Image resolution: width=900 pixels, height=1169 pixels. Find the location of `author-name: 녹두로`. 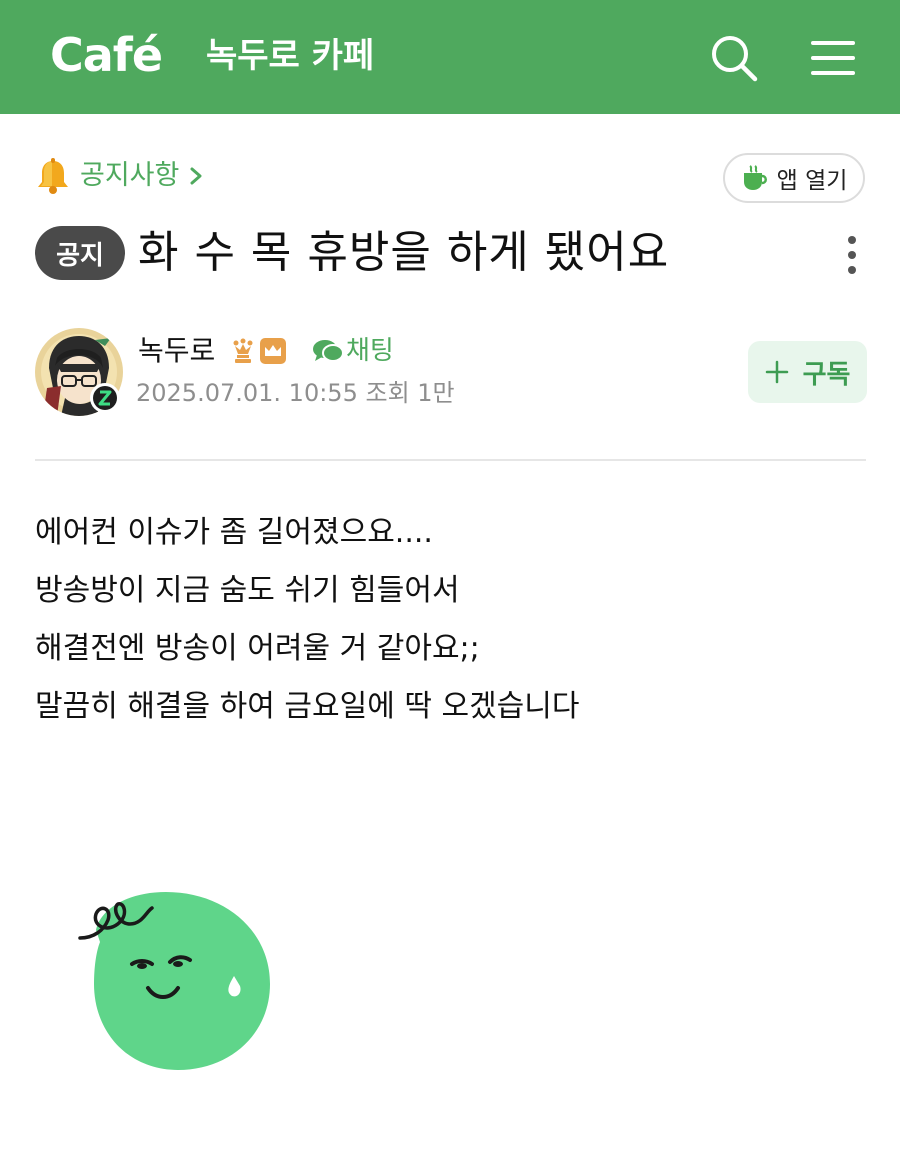

author-name: 녹두로 is located at coordinates (176, 351).